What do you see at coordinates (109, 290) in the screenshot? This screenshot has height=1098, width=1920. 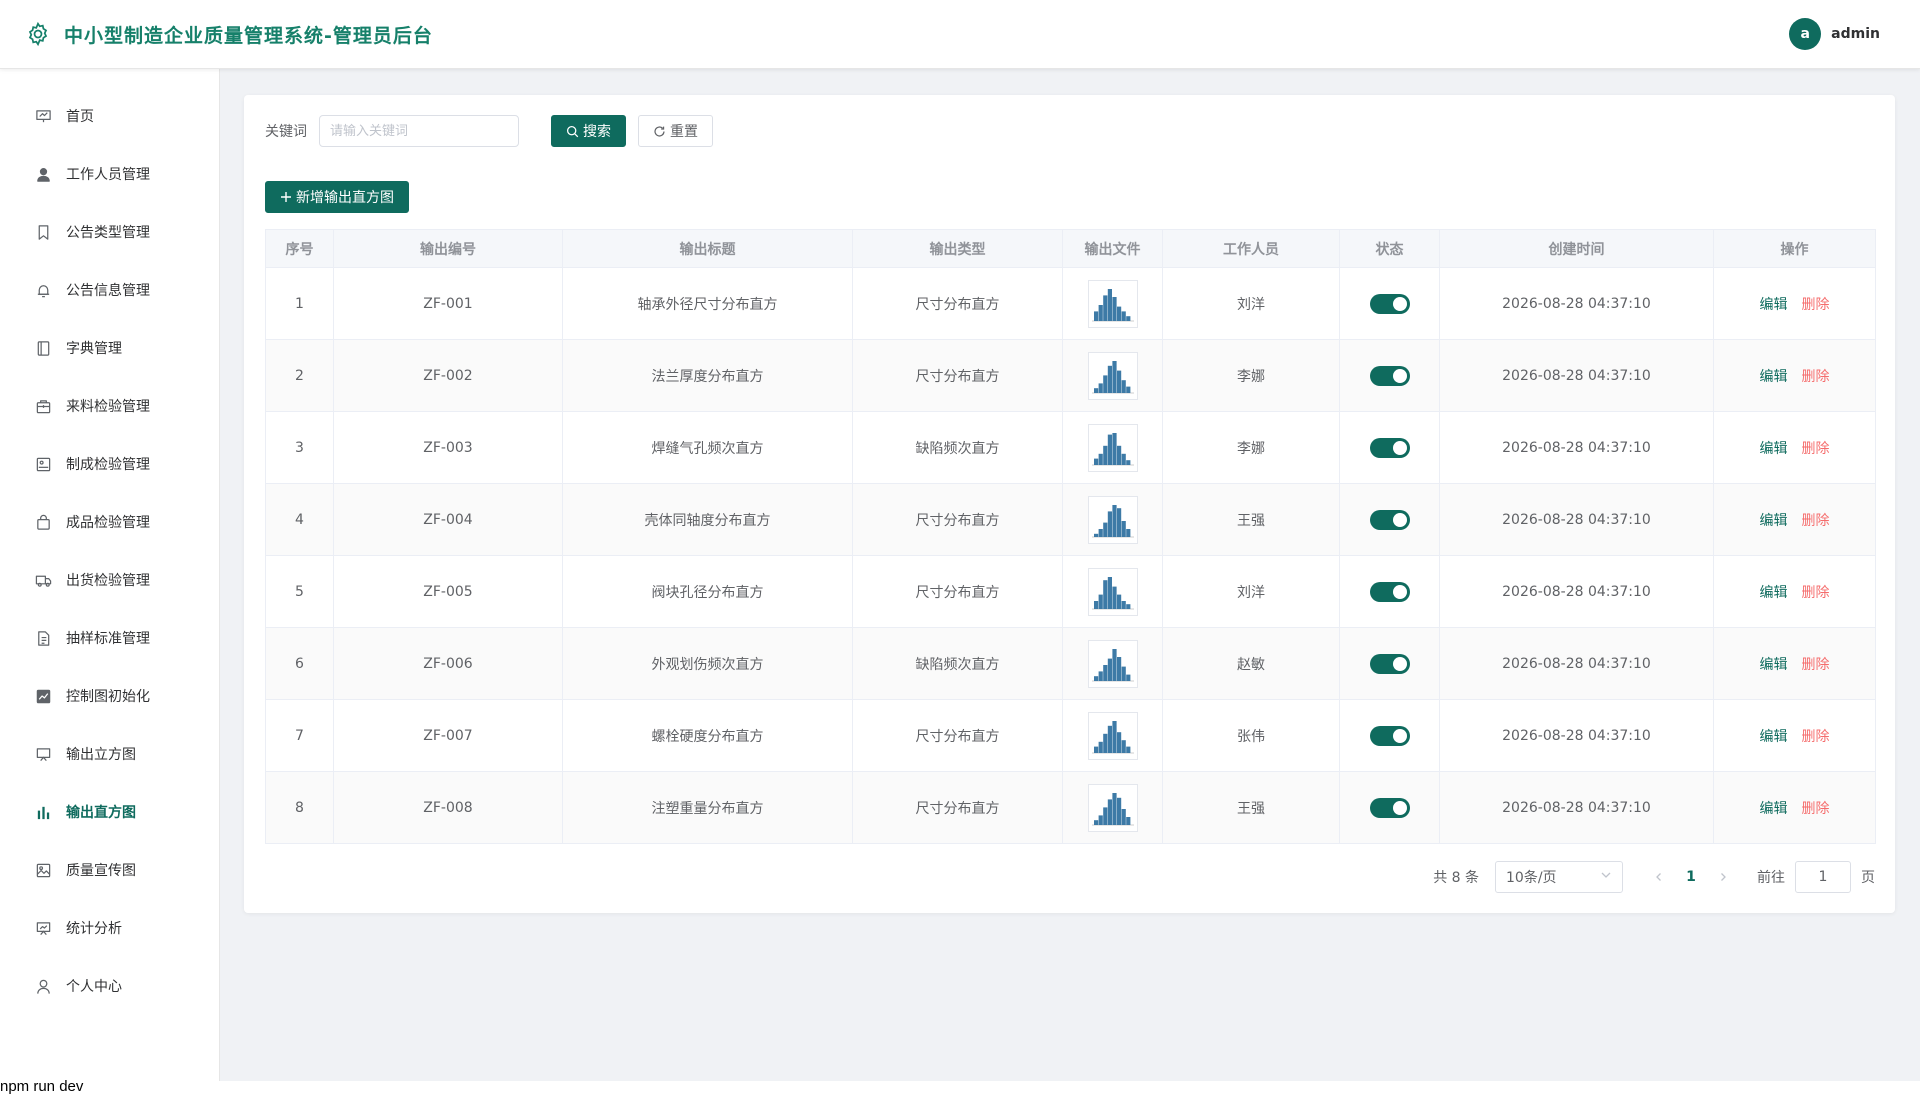 I see `sidebar-item: 公告信息管理` at bounding box center [109, 290].